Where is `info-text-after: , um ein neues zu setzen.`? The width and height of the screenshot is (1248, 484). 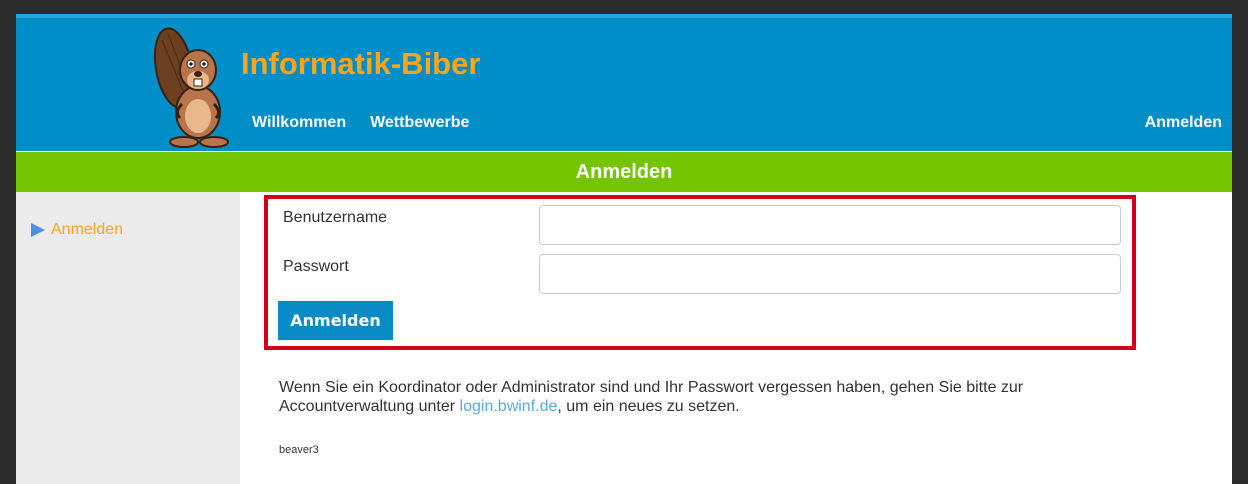
info-text-after: , um ein neues zu setzen. is located at coordinates (648, 406).